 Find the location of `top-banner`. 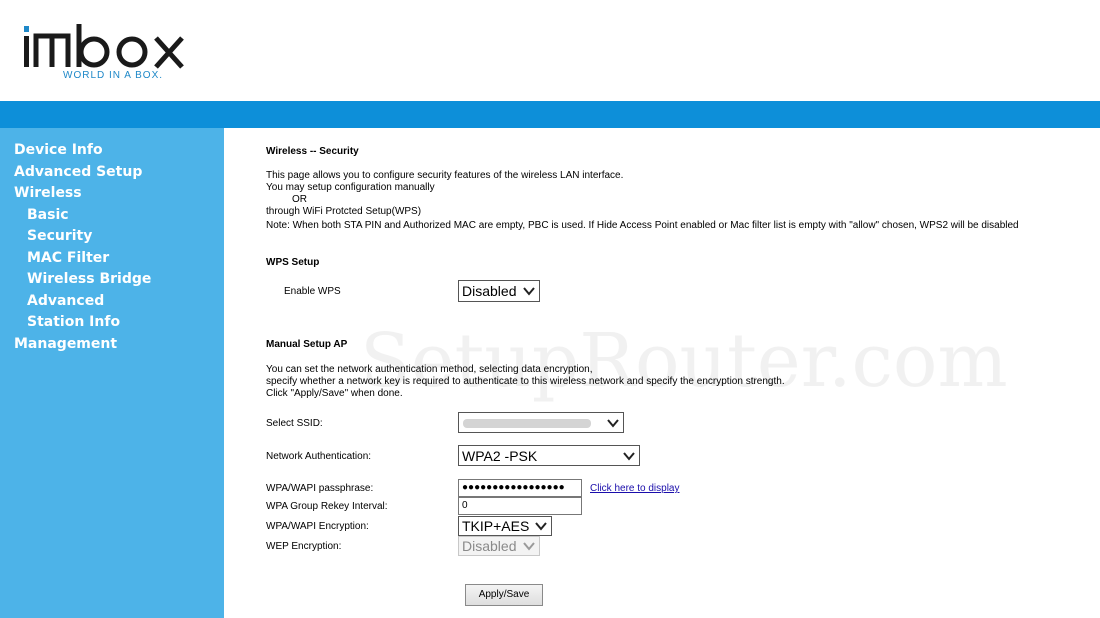

top-banner is located at coordinates (550, 114).